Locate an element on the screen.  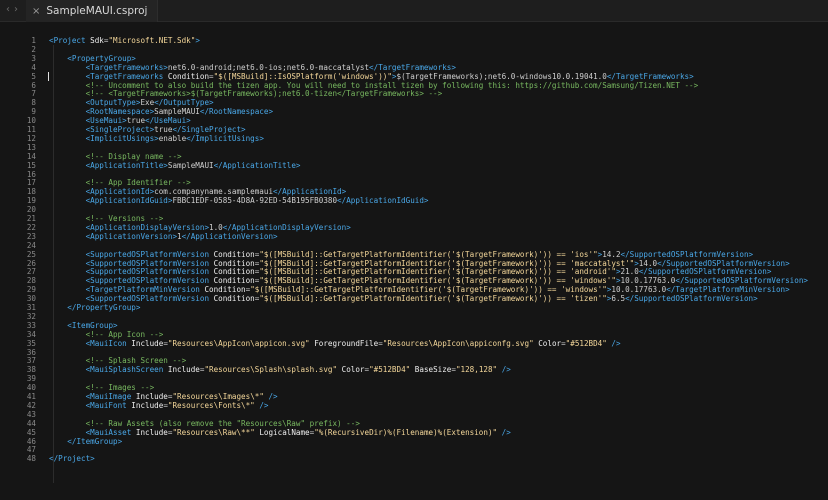
code-token: 10.0.17763.0 is located at coordinates (639, 290).